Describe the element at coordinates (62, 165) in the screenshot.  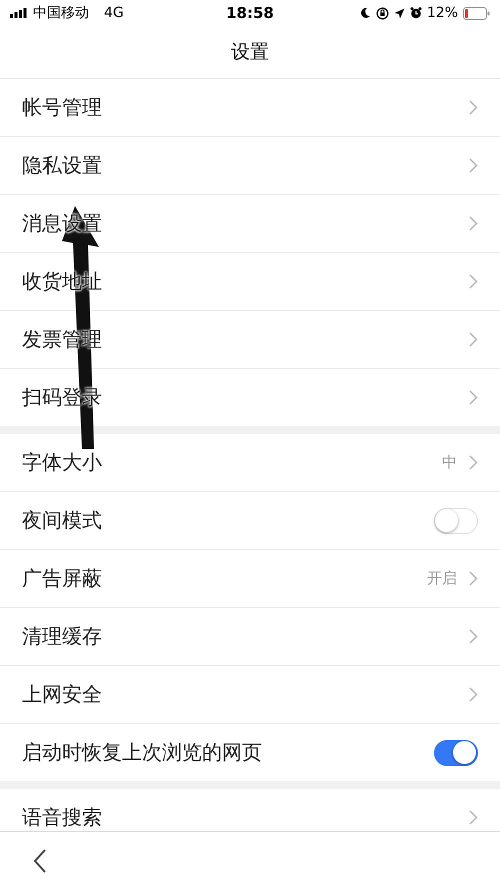
I see `row-label: 隐私设置` at that location.